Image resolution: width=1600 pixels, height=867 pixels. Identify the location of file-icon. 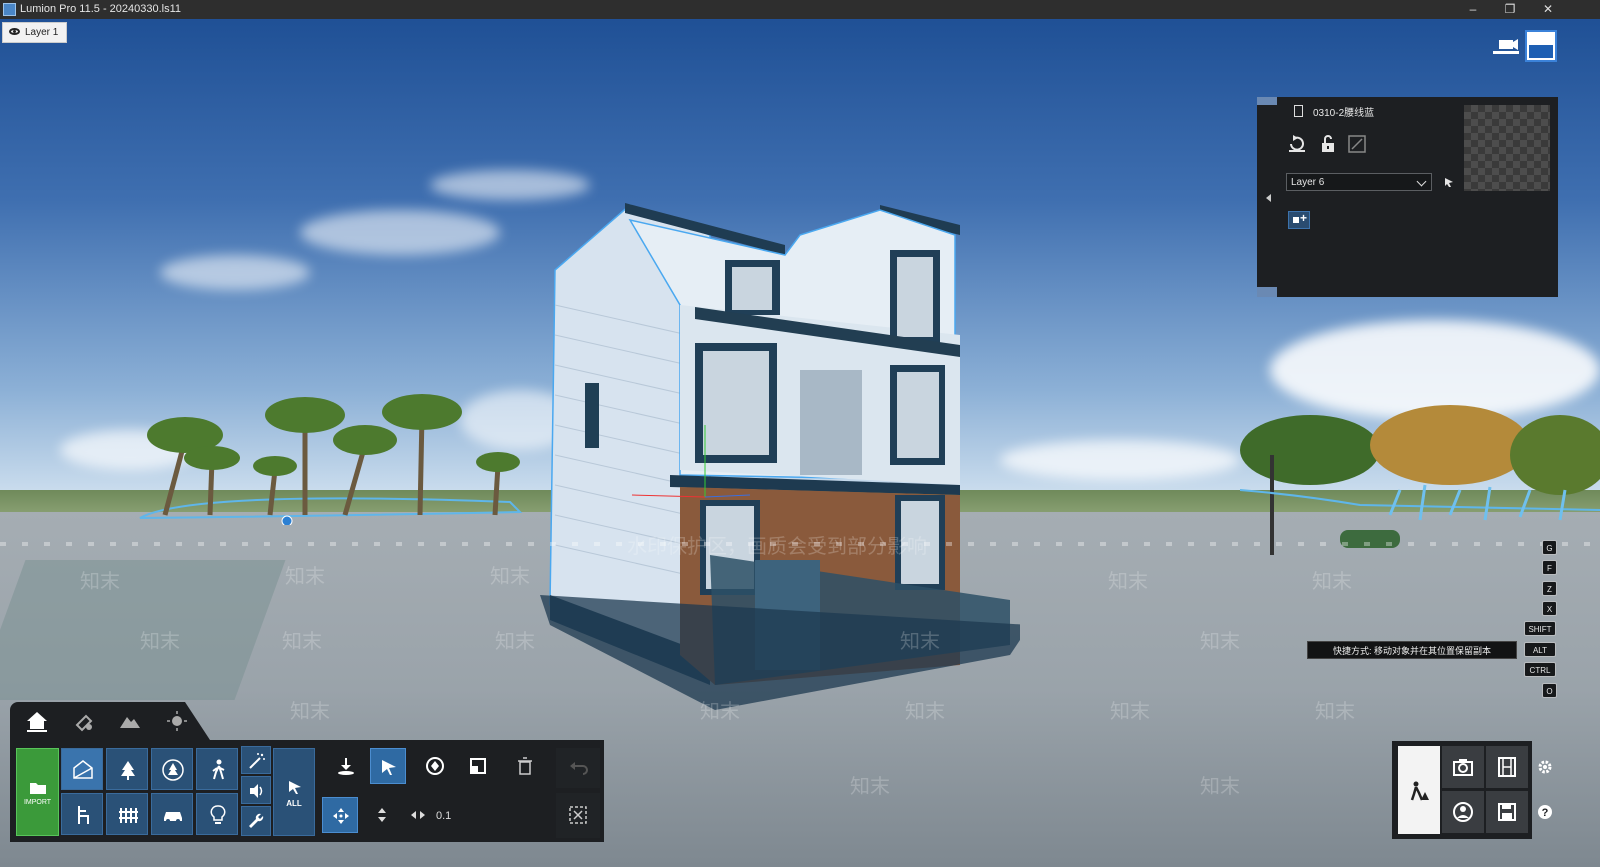
(1298, 111).